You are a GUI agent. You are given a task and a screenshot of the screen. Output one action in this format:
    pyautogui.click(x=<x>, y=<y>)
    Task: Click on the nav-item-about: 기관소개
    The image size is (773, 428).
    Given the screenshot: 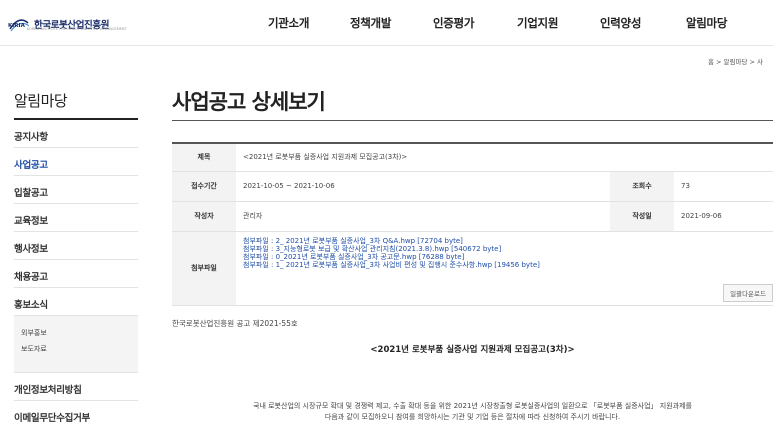 What is the action you would take?
    pyautogui.click(x=288, y=23)
    